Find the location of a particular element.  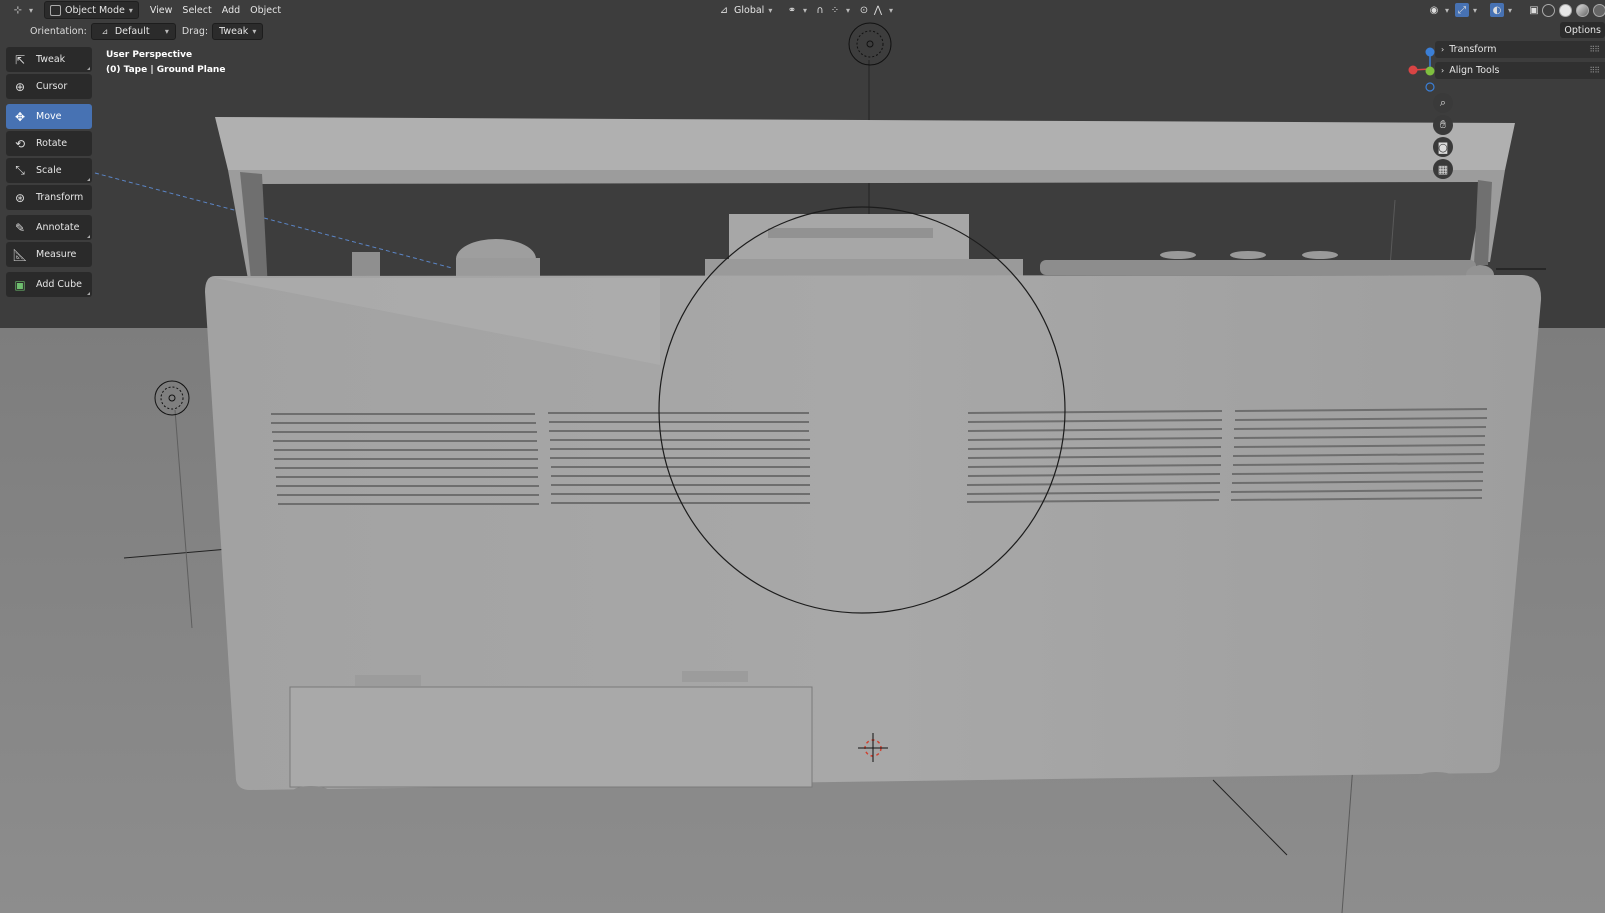

menu-object: Object is located at coordinates (265, 10).